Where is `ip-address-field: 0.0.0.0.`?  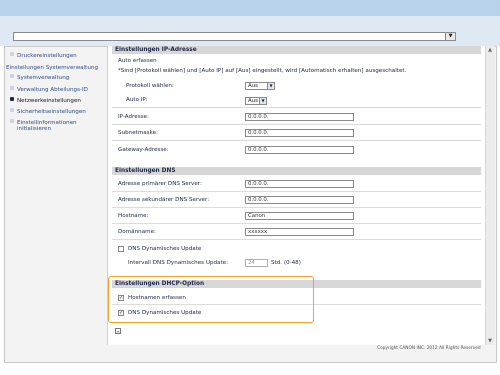
ip-address-field: 0.0.0.0. is located at coordinates (299, 117).